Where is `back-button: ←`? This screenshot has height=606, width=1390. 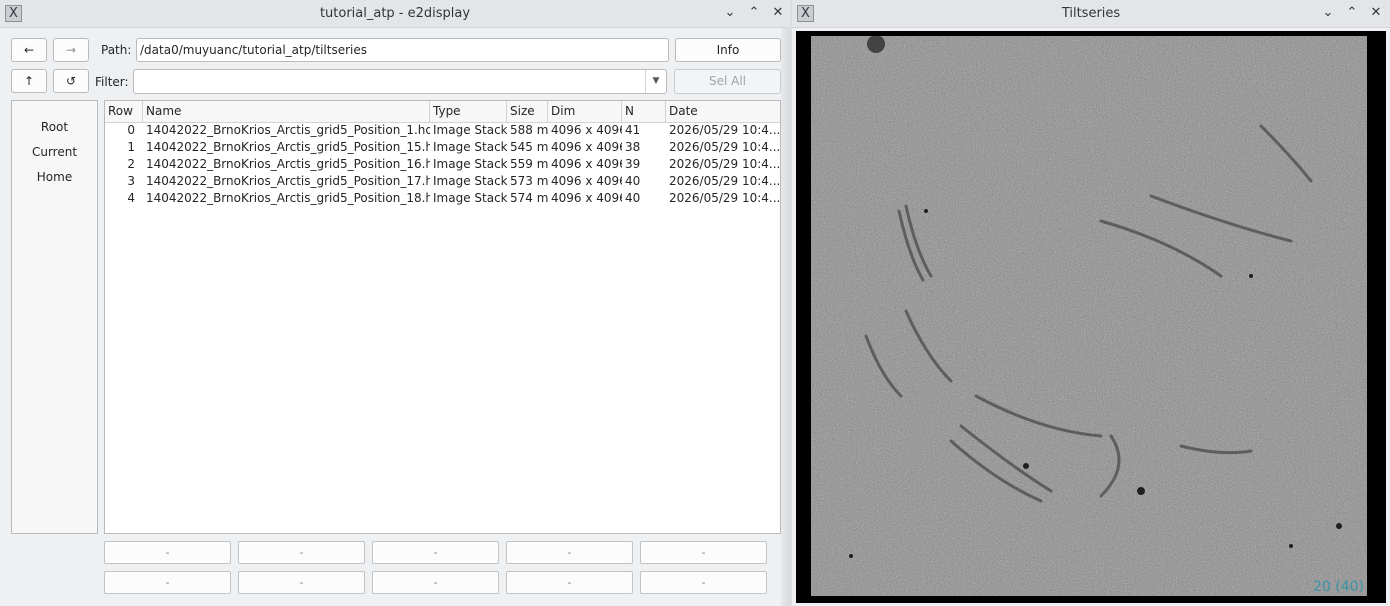
back-button: ← is located at coordinates (29, 50).